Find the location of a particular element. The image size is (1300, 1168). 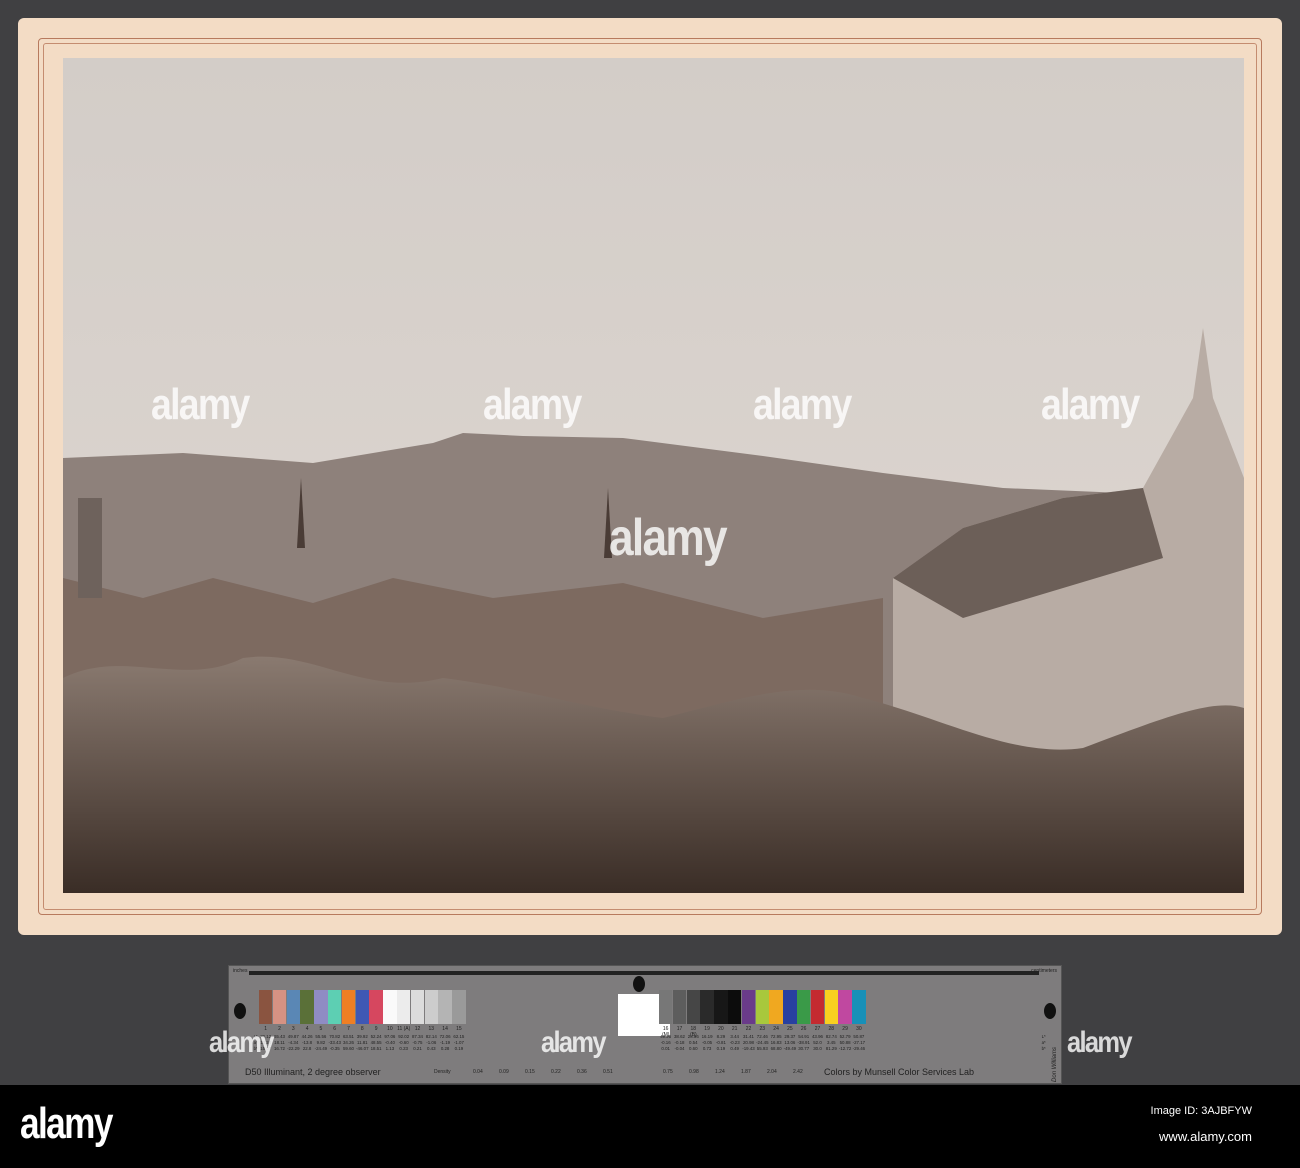

lab-value: 18.51 is located at coordinates (376, 1048).